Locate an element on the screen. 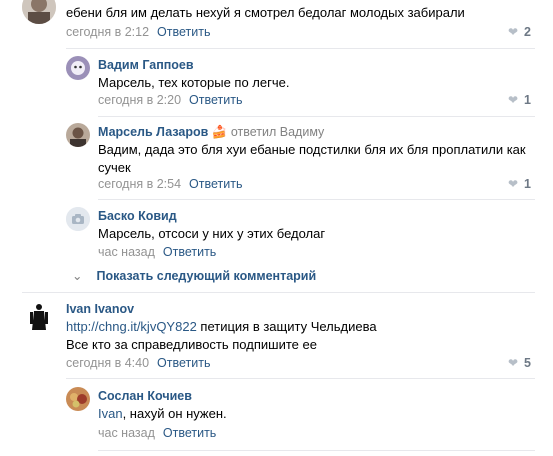 The width and height of the screenshot is (553, 456). comment-time: сегодня в 2:20 is located at coordinates (139, 100).